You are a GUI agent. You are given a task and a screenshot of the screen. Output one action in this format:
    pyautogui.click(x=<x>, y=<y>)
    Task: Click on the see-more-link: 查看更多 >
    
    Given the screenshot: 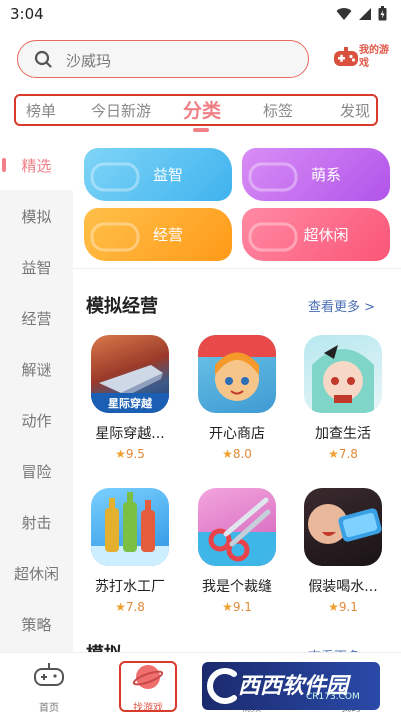 What is the action you would take?
    pyautogui.click(x=341, y=305)
    